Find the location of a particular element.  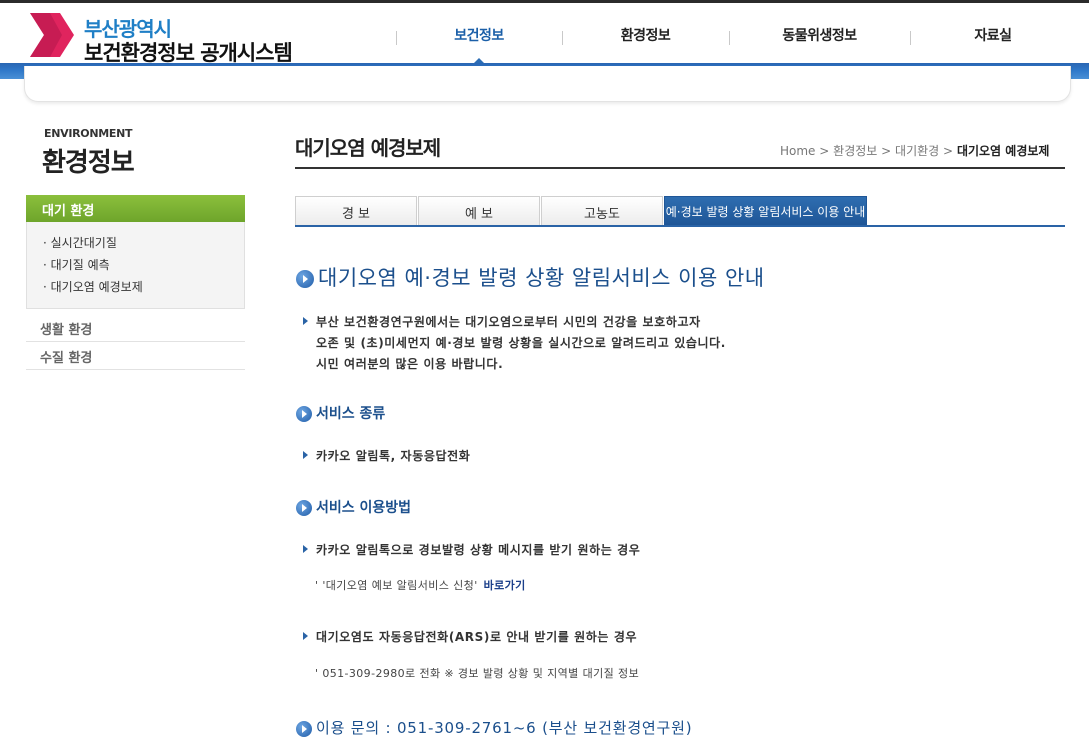

tab-bar: 경 보 예 보 고농도 예·경보 발령 상황 알림서비스 이용 안내 is located at coordinates (680, 211).